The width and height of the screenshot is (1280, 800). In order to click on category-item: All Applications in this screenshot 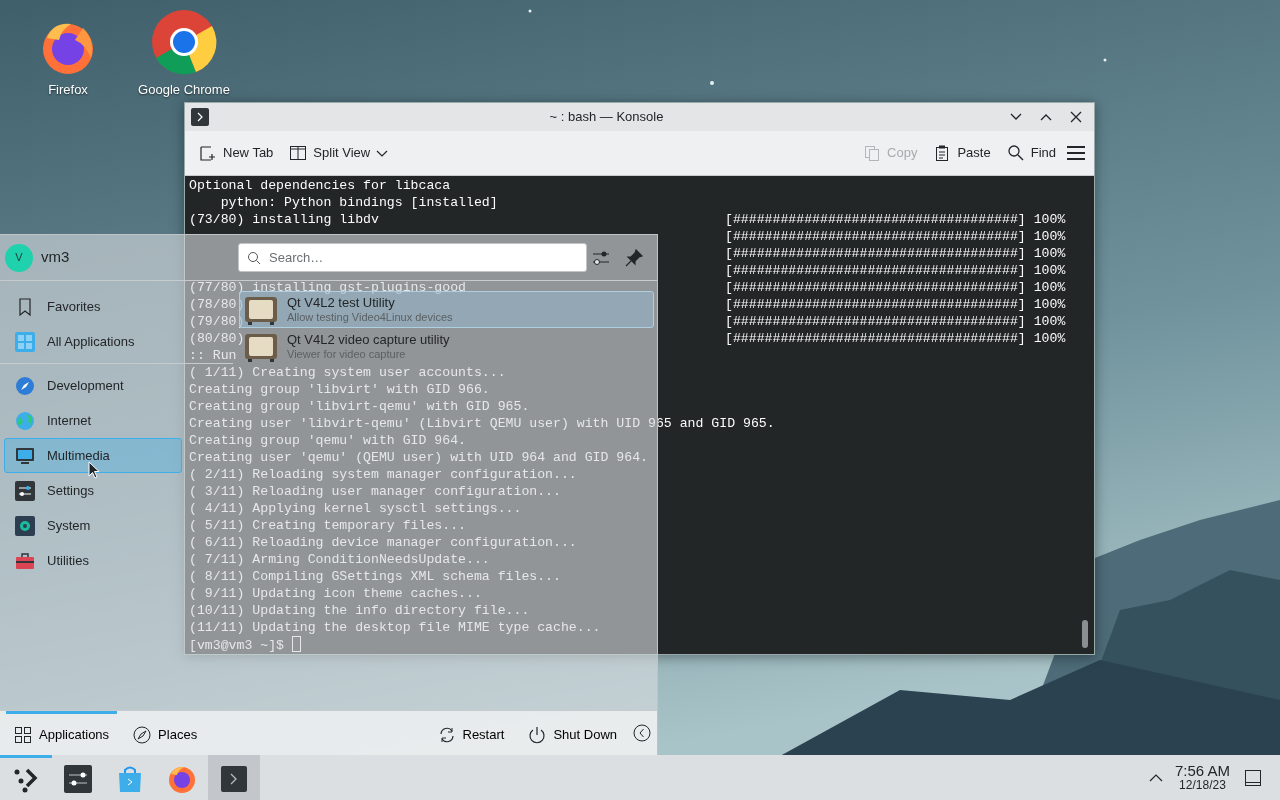, I will do `click(93, 341)`.